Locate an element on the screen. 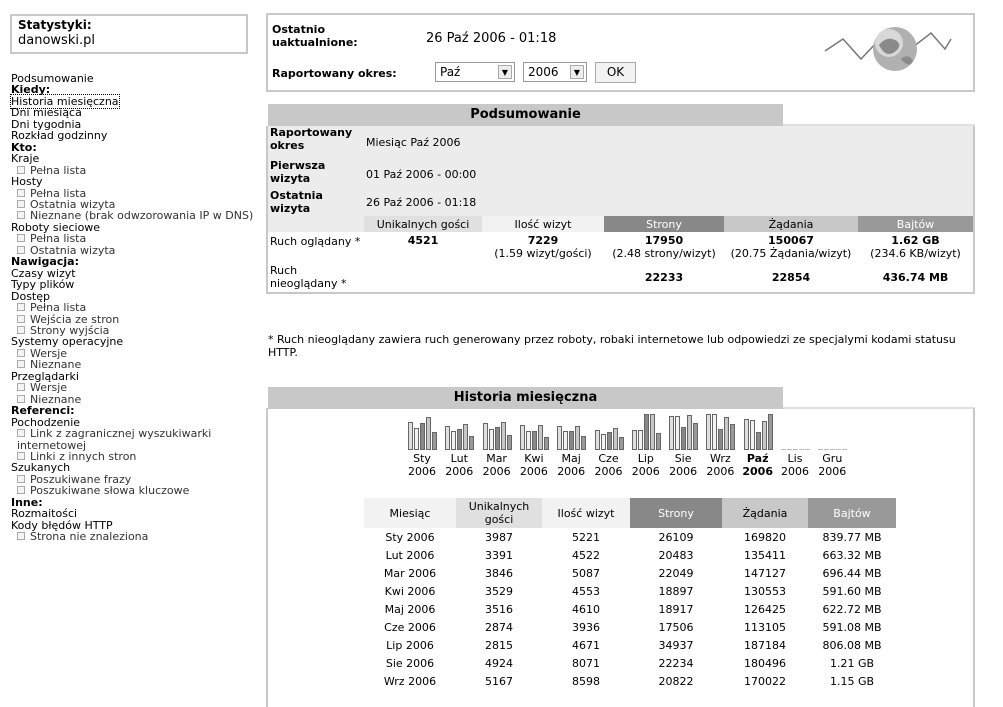  table-cell: 113105 is located at coordinates (765, 627).